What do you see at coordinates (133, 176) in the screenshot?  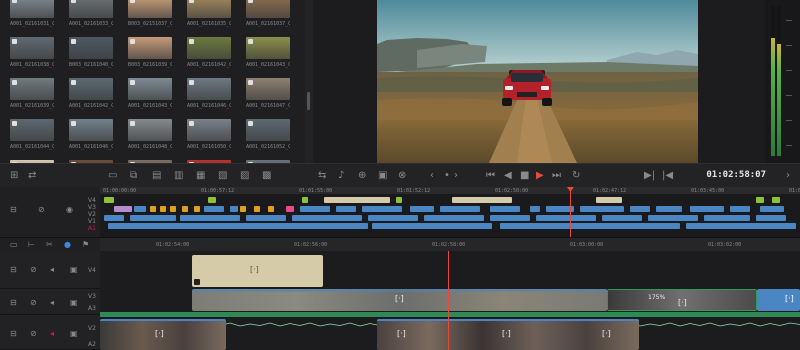 I see `blade-icon: ⧉` at bounding box center [133, 176].